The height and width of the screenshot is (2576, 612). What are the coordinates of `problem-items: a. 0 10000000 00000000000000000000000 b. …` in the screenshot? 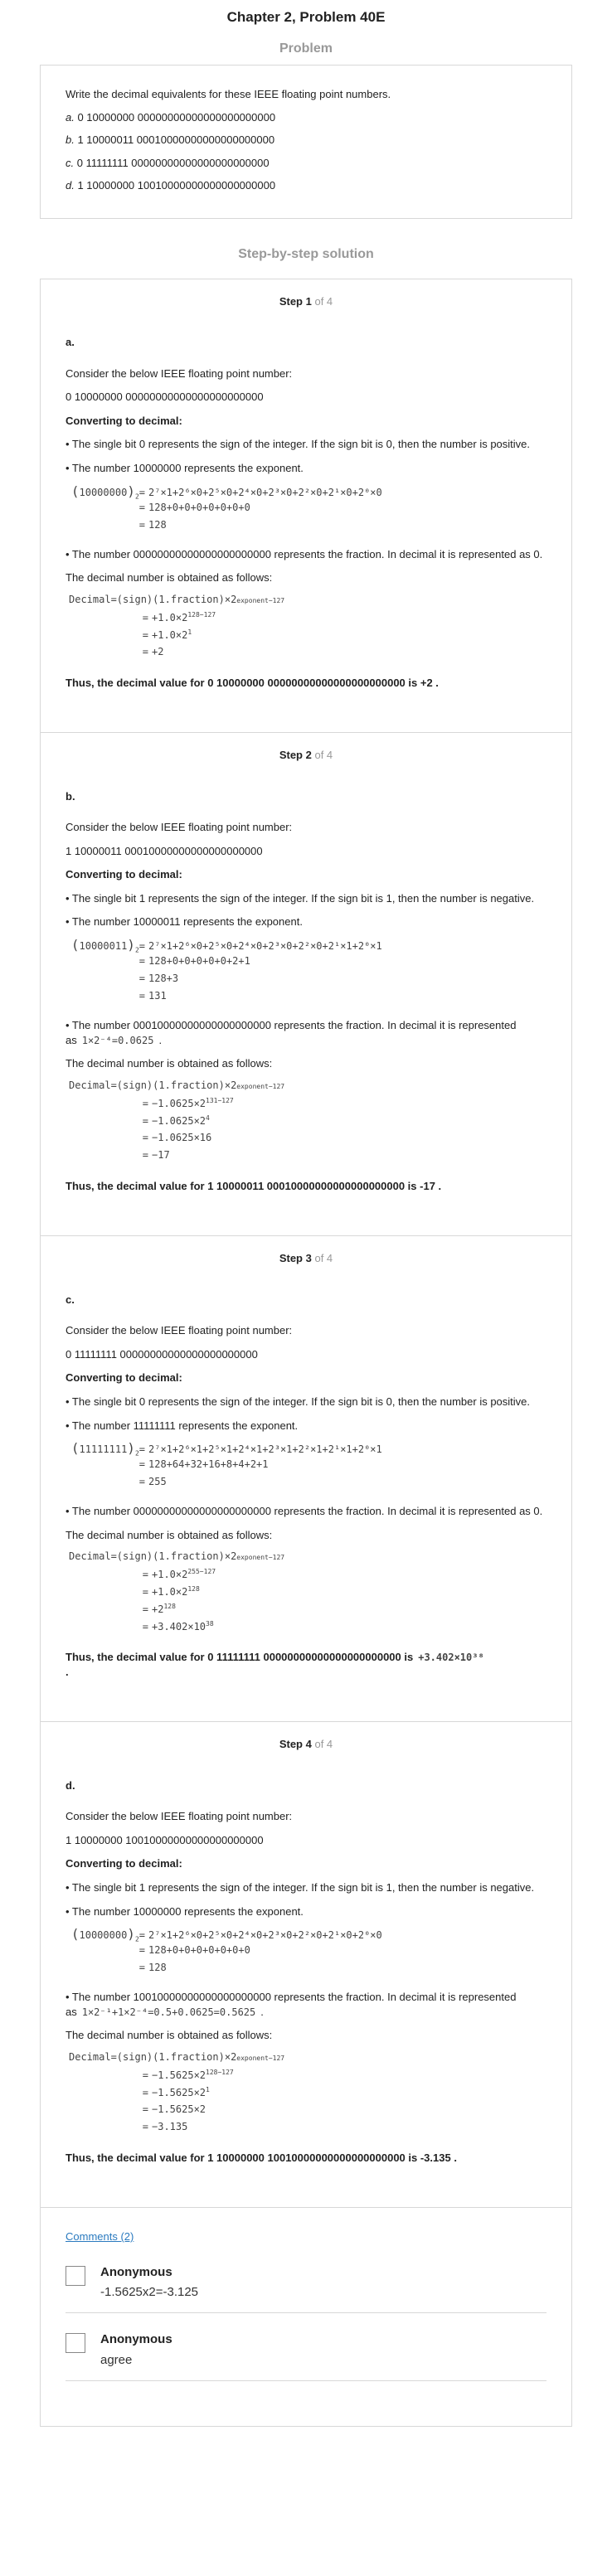 It's located at (306, 151).